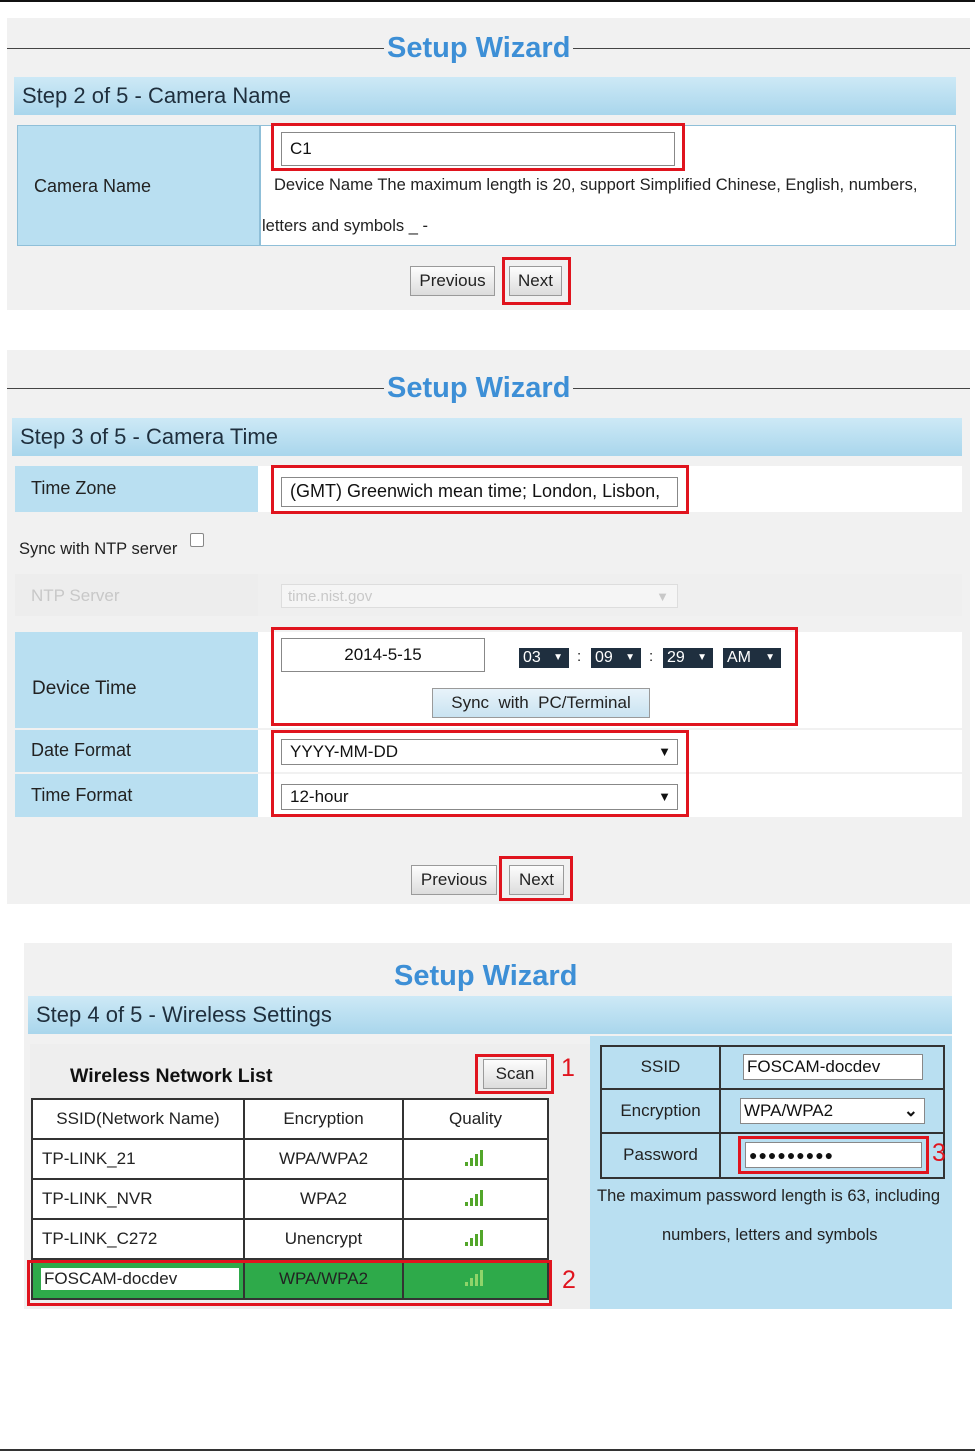 This screenshot has width=975, height=1453. I want to click on date-format-select: YYYY-MM-DD ▼, so click(479, 752).